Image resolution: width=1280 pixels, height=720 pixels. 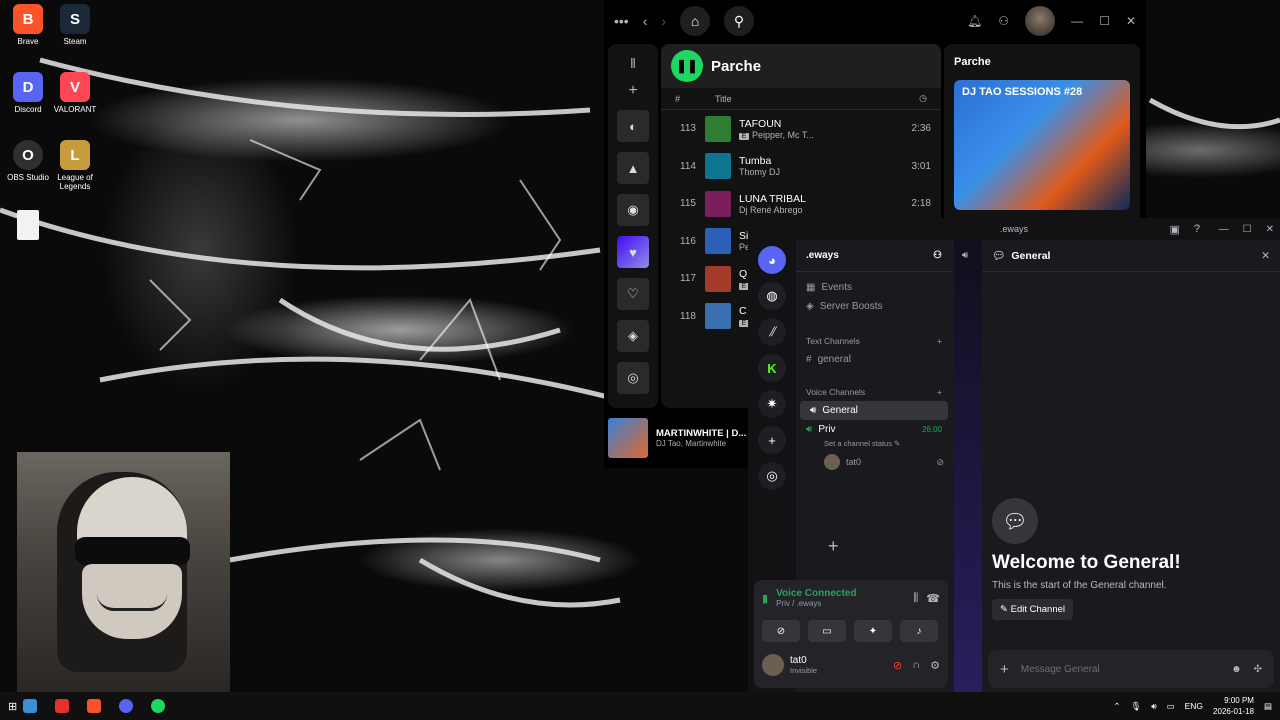 What do you see at coordinates (873, 631) in the screenshot?
I see `activities-button: ✦` at bounding box center [873, 631].